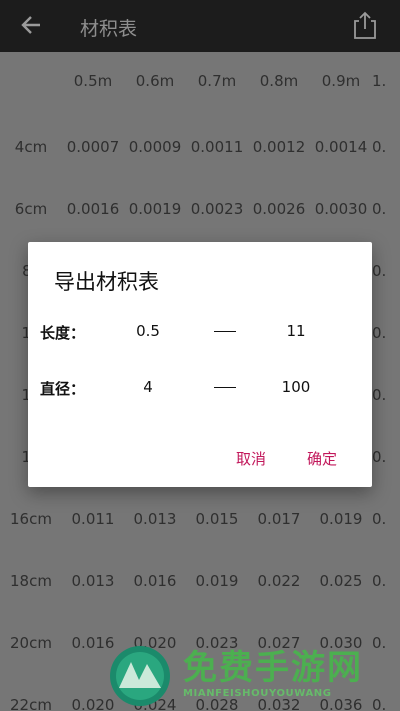  I want to click on watermark: 免费手游网 MIANFEISHOUYOUWANG, so click(252, 675).